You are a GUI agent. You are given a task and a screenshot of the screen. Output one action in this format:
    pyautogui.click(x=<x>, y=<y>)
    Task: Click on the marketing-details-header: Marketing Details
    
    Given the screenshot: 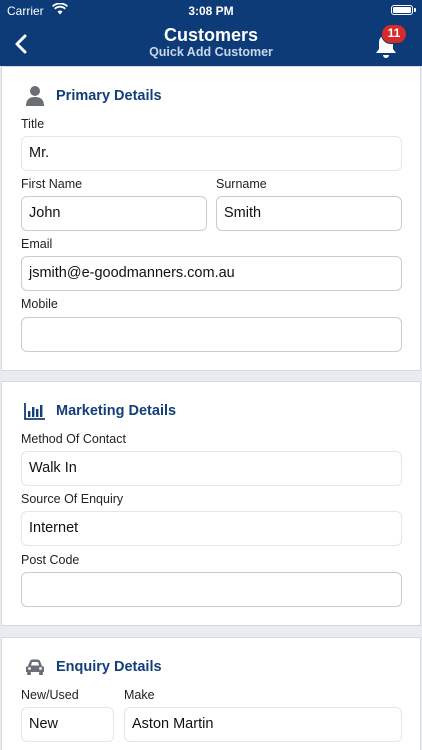 What is the action you would take?
    pyautogui.click(x=99, y=411)
    